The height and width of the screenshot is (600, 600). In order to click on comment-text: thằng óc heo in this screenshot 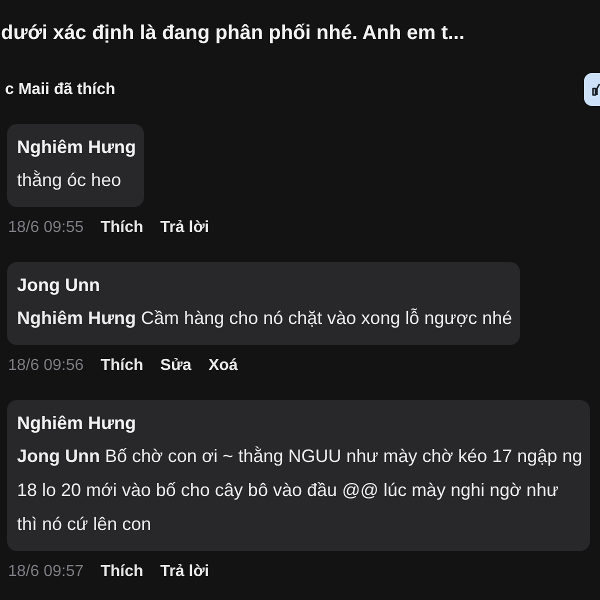, I will do `click(69, 180)`.